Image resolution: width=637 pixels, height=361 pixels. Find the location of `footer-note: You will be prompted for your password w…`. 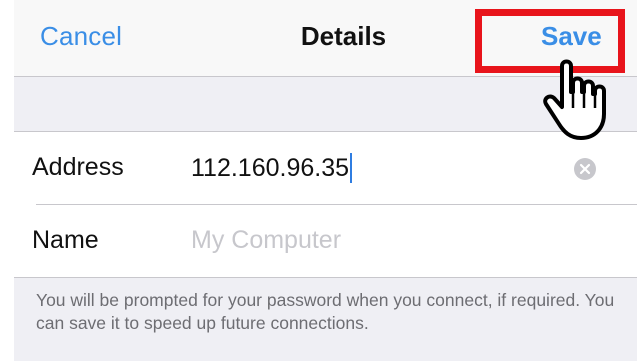

footer-note: You will be prompted for your password w… is located at coordinates (325, 311).